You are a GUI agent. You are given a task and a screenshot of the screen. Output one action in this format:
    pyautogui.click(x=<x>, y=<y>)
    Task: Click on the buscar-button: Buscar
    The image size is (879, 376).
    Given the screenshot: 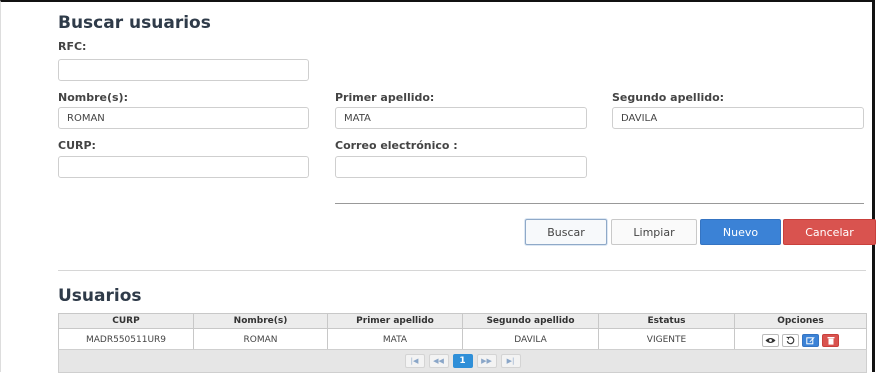 What is the action you would take?
    pyautogui.click(x=566, y=232)
    